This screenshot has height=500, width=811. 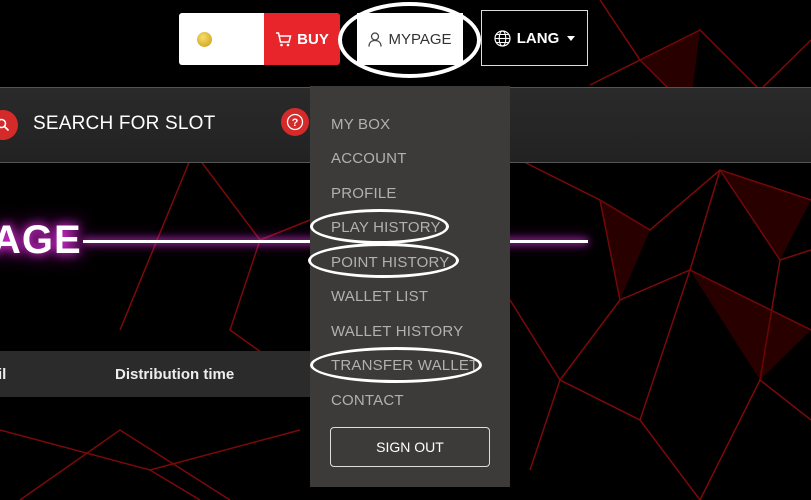 I want to click on table-header: il Distribution time, so click(x=165, y=374).